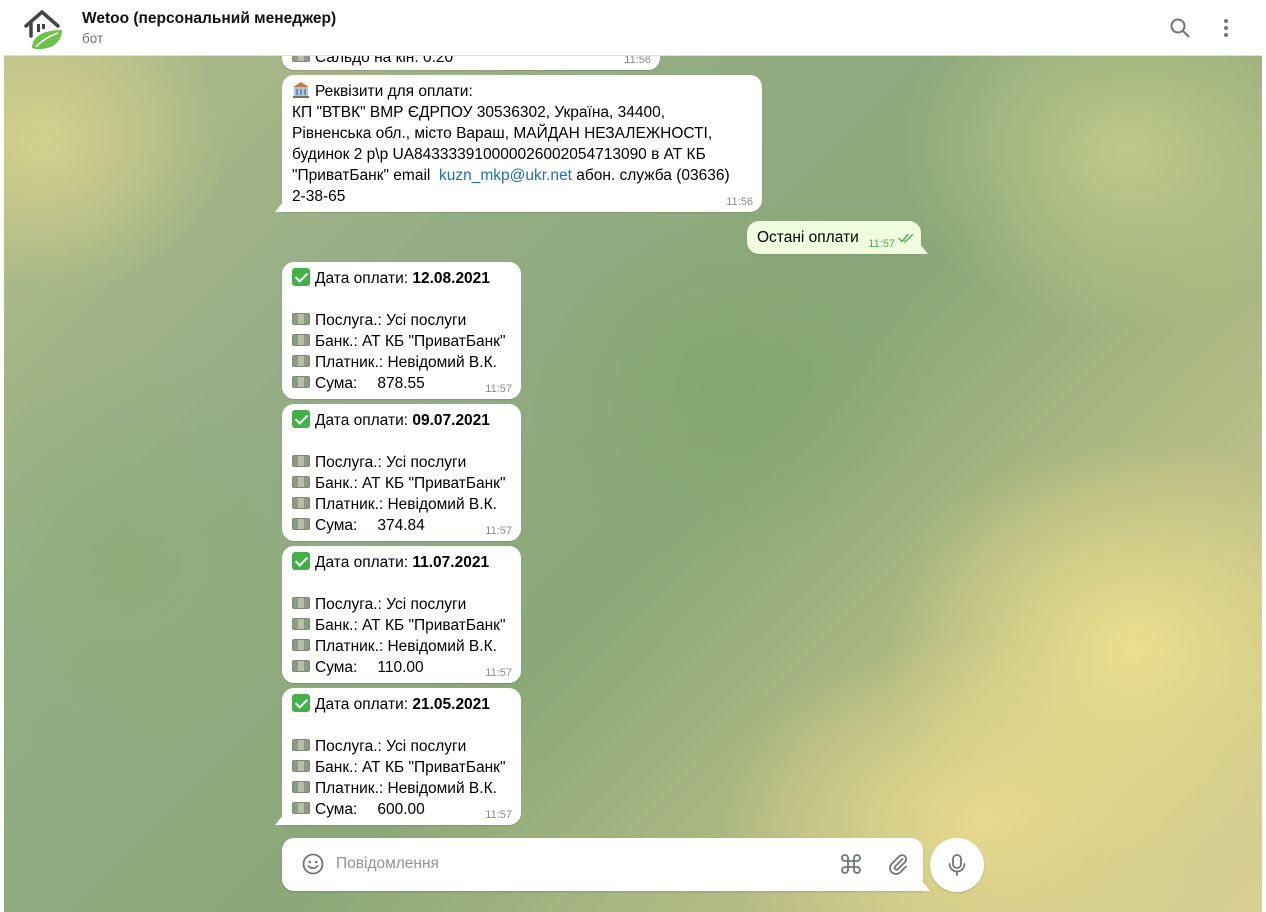  Describe the element at coordinates (898, 864) in the screenshot. I see `attach-icon` at that location.